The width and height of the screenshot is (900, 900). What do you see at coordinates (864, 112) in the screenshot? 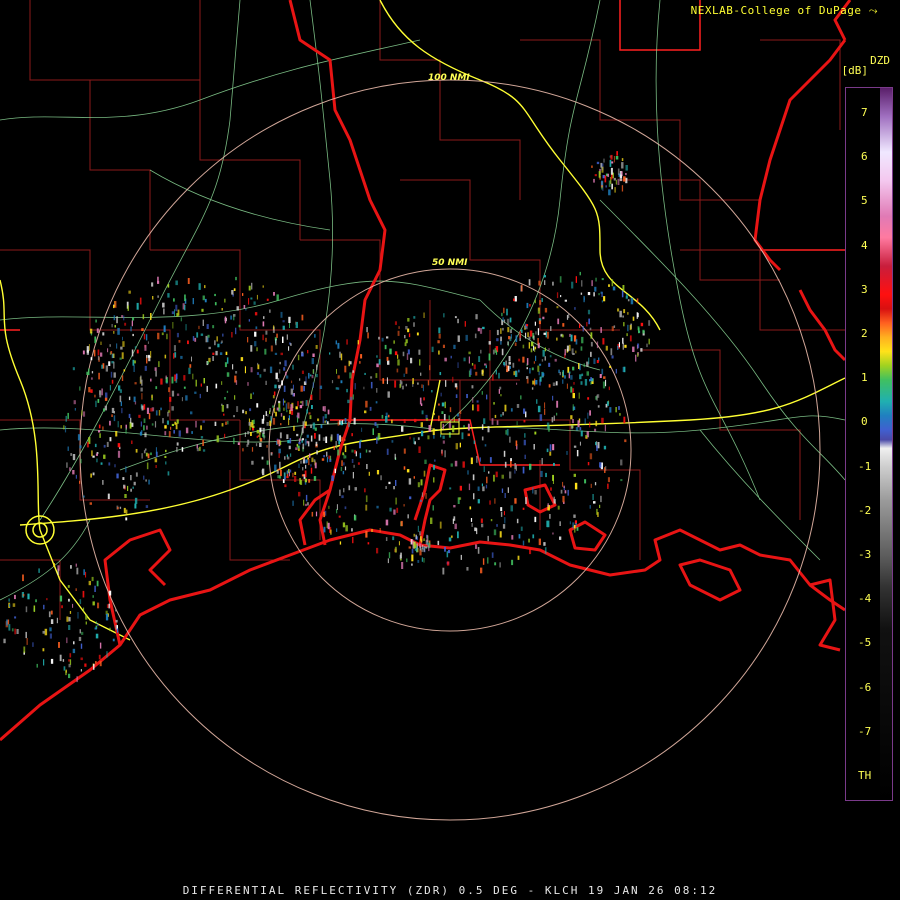
I see `colorbar-tick: 7` at bounding box center [864, 112].